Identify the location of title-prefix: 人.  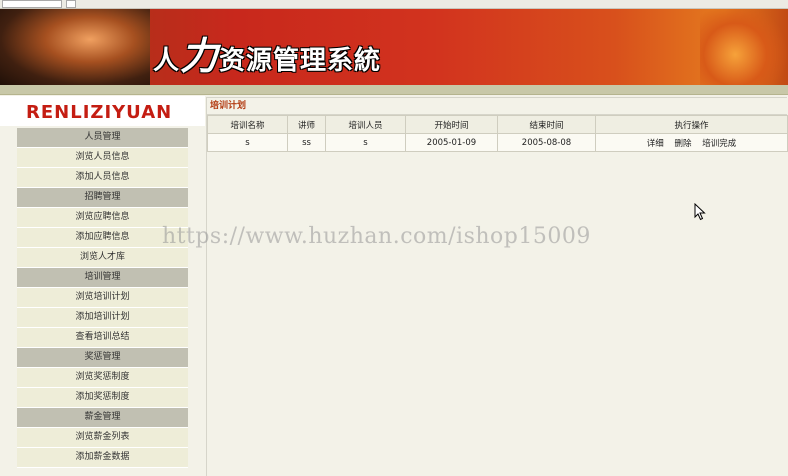
(167, 61).